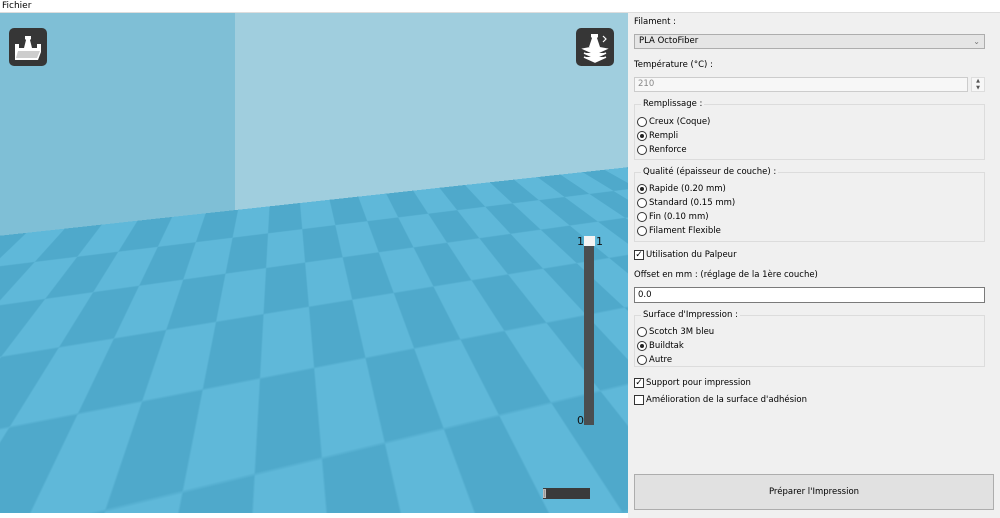 This screenshot has height=518, width=1000. I want to click on infill-option: Renforce, so click(662, 150).